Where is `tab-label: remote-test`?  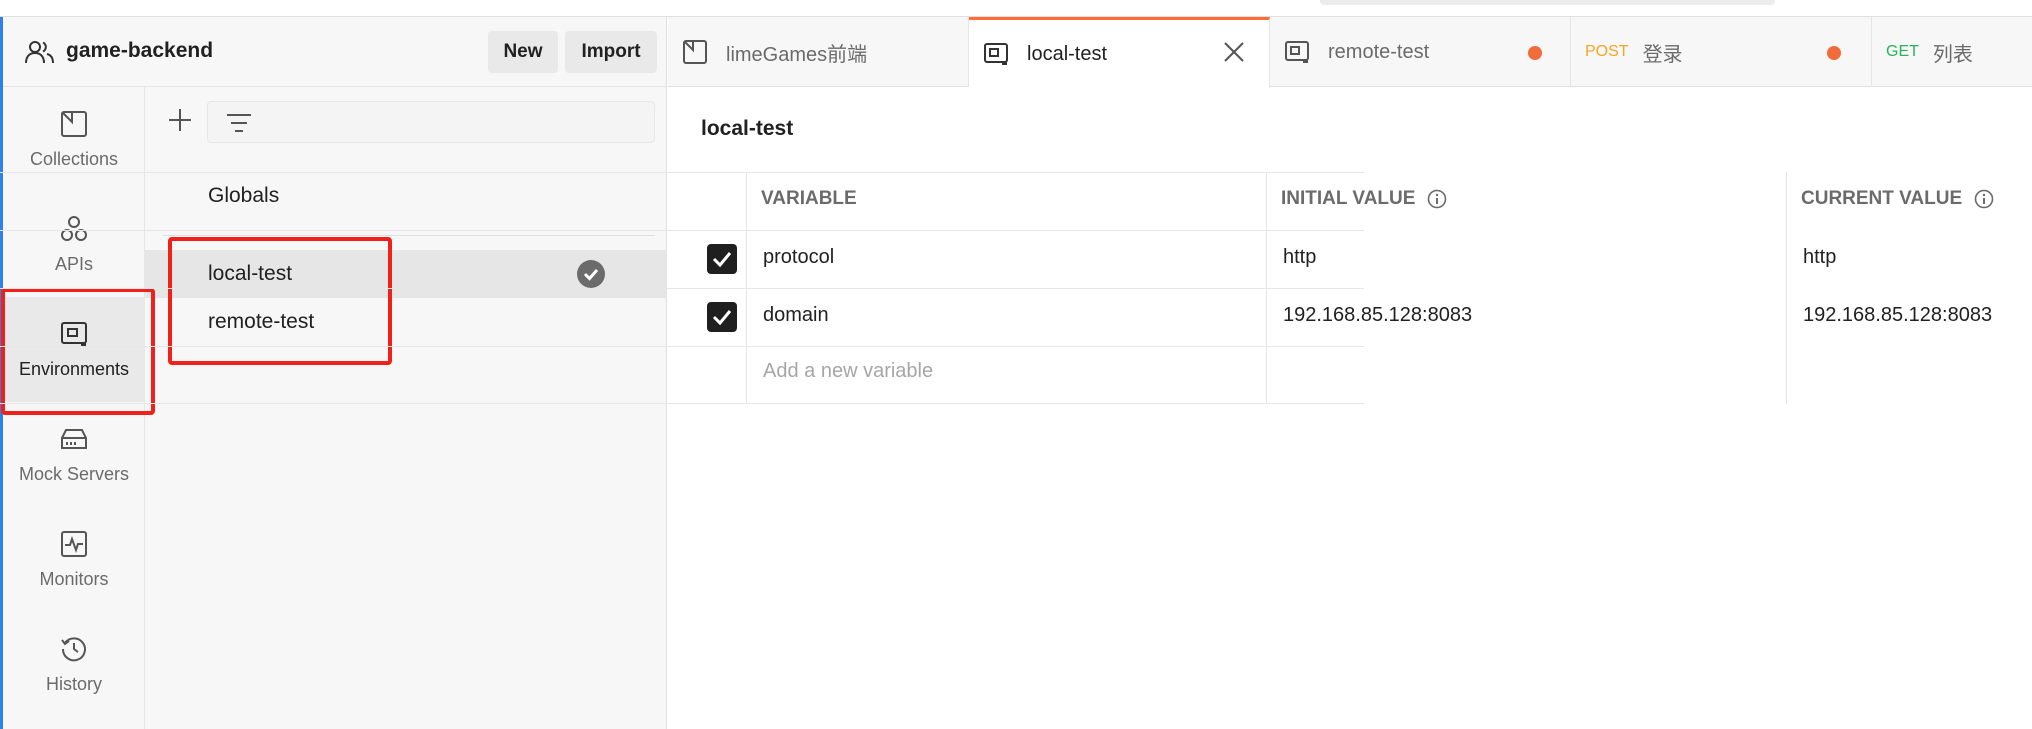
tab-label: remote-test is located at coordinates (1379, 51).